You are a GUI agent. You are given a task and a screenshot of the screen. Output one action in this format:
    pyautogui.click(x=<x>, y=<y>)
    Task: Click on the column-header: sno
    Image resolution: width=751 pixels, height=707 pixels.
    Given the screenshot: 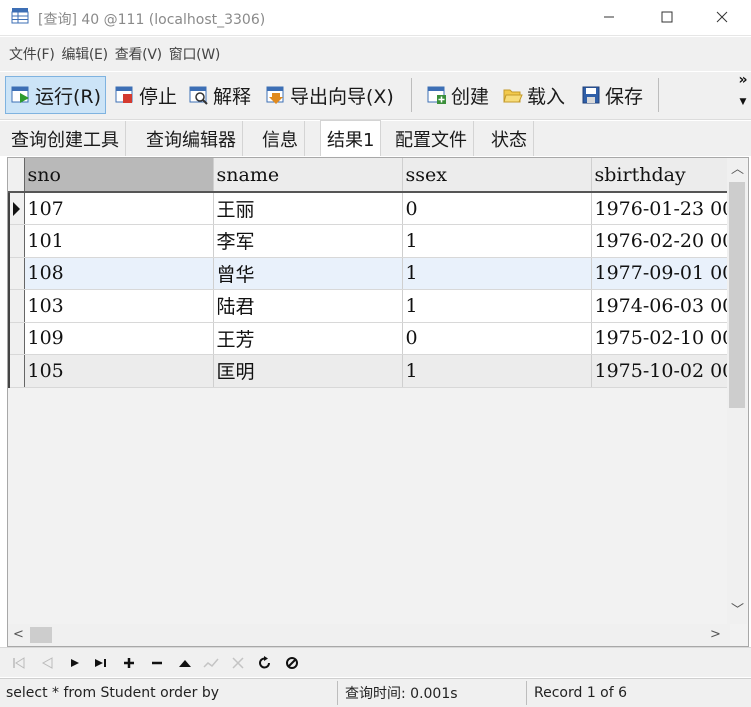 What is the action you would take?
    pyautogui.click(x=119, y=175)
    